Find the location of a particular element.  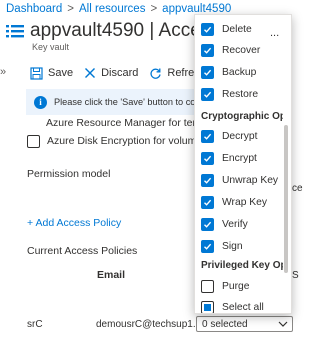

dropdown-scrollbar is located at coordinates (286, 199).